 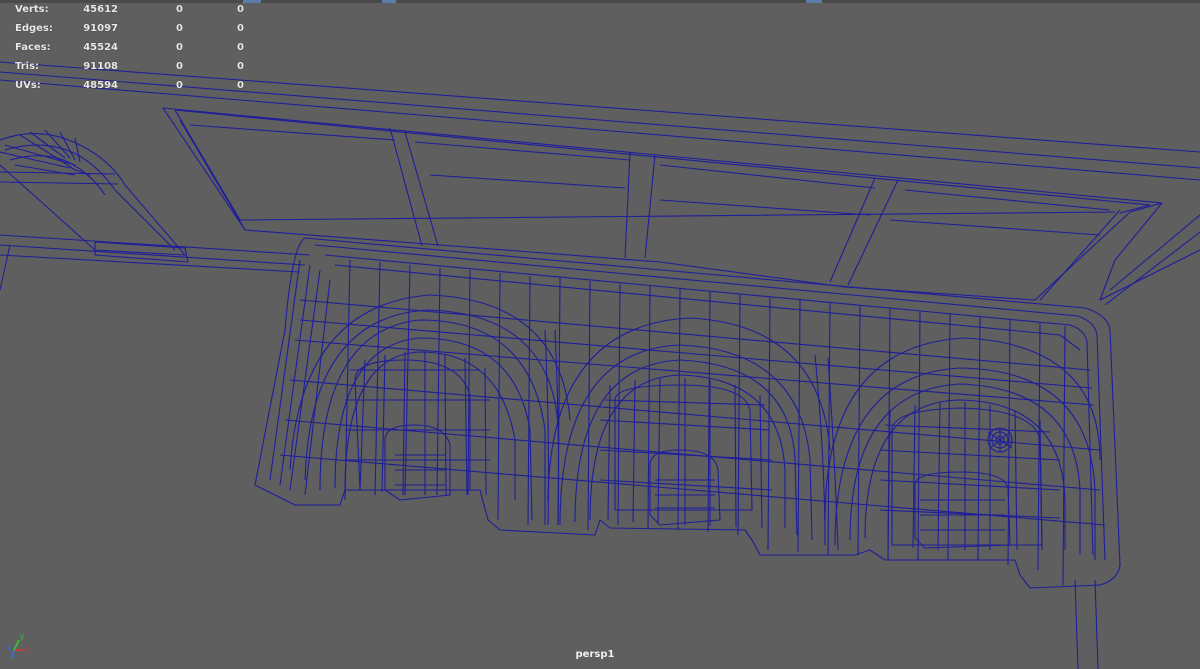 I want to click on hud-value-total: 91108, so click(x=100, y=66).